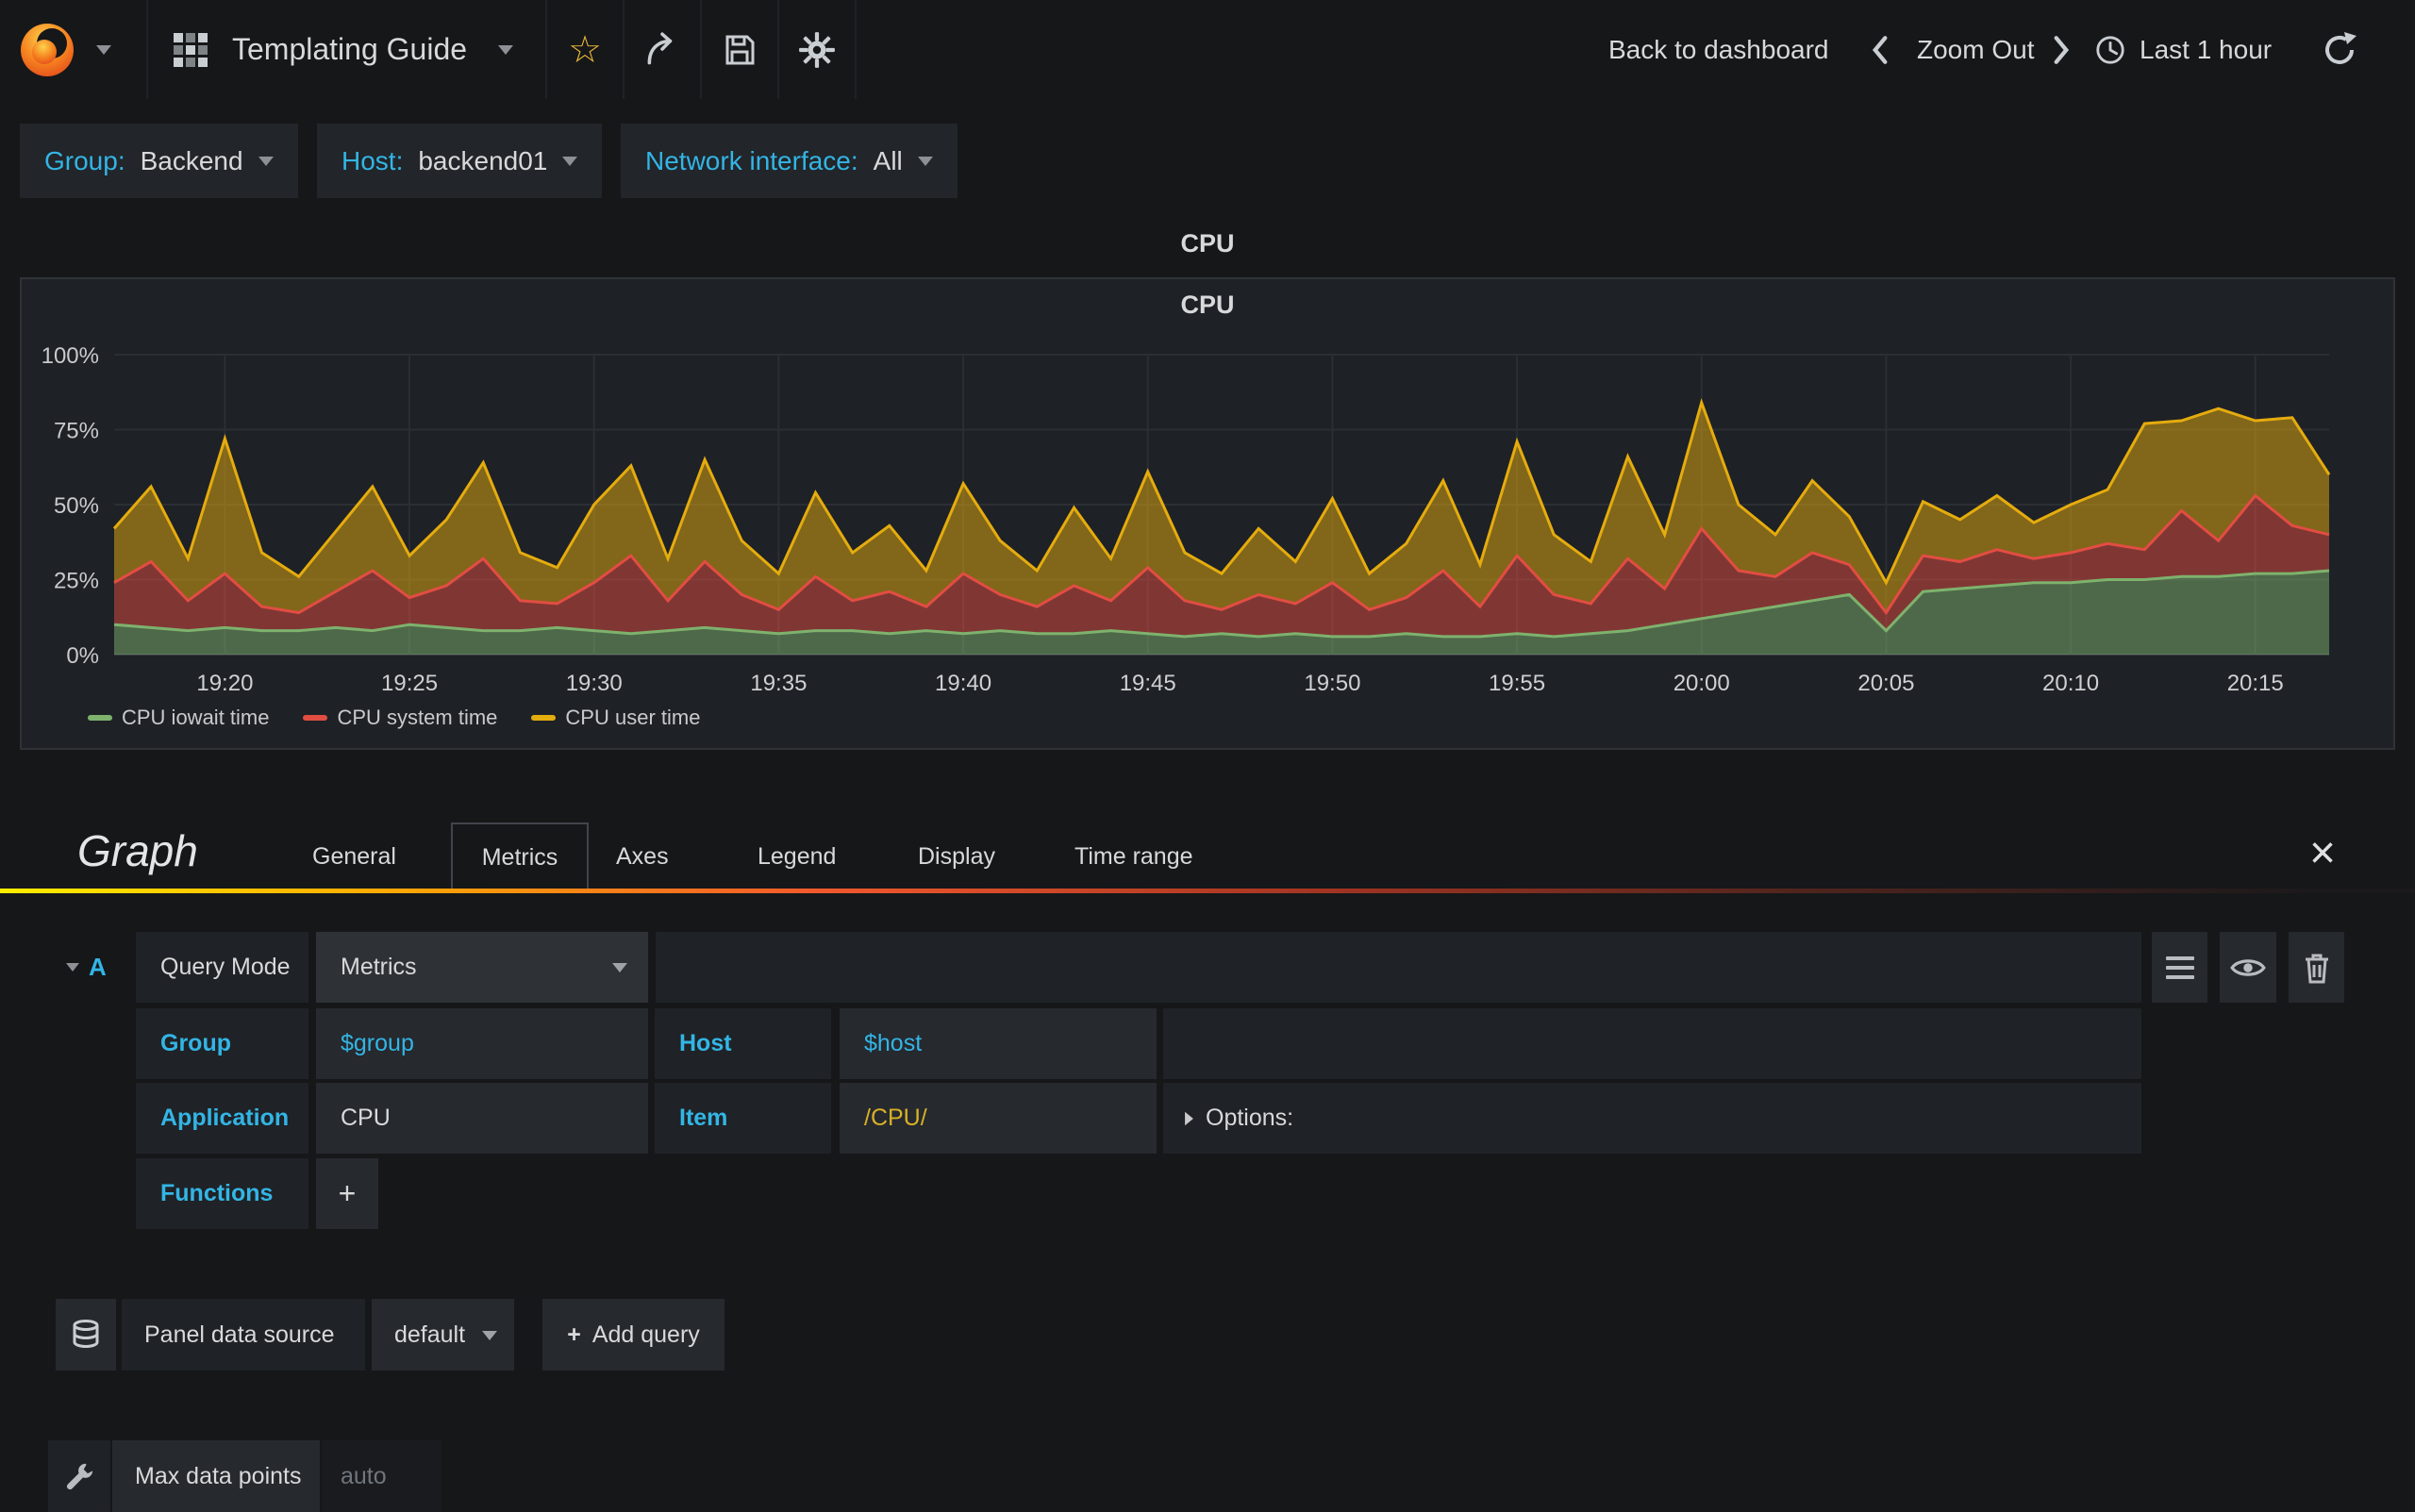 The image size is (2415, 1512). What do you see at coordinates (743, 1118) in the screenshot?
I see `item-field-label: Item` at bounding box center [743, 1118].